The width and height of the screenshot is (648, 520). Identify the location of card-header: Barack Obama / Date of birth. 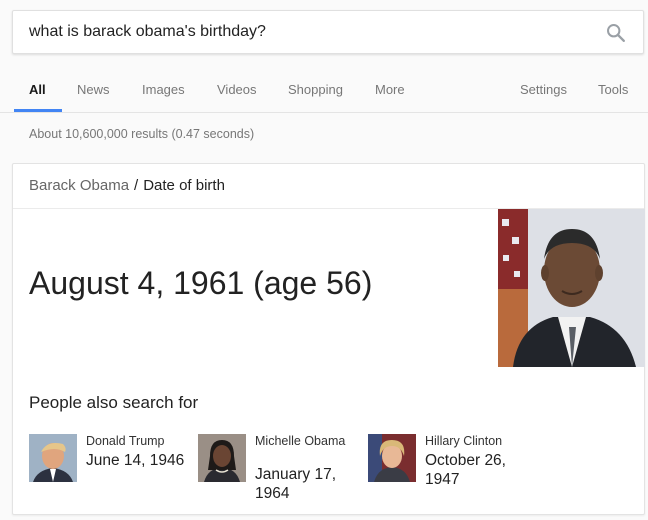
(328, 186).